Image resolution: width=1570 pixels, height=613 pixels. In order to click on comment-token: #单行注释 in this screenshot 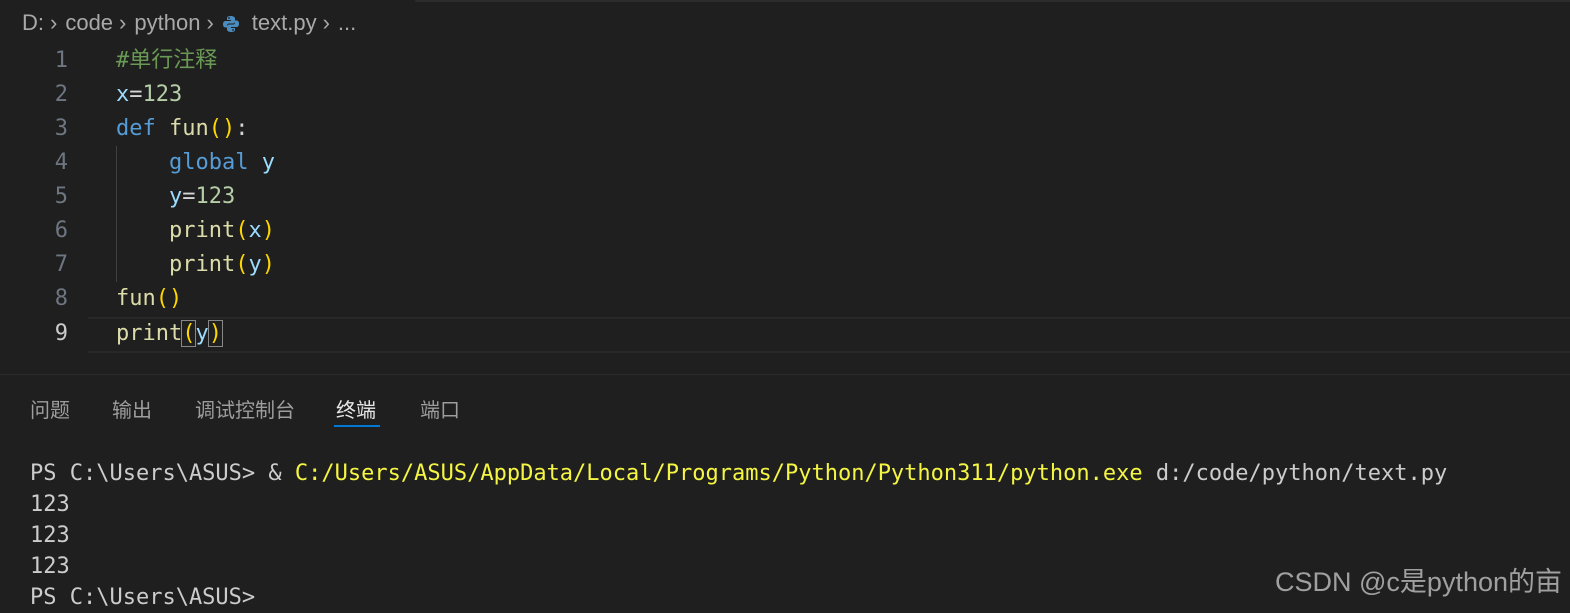, I will do `click(167, 60)`.